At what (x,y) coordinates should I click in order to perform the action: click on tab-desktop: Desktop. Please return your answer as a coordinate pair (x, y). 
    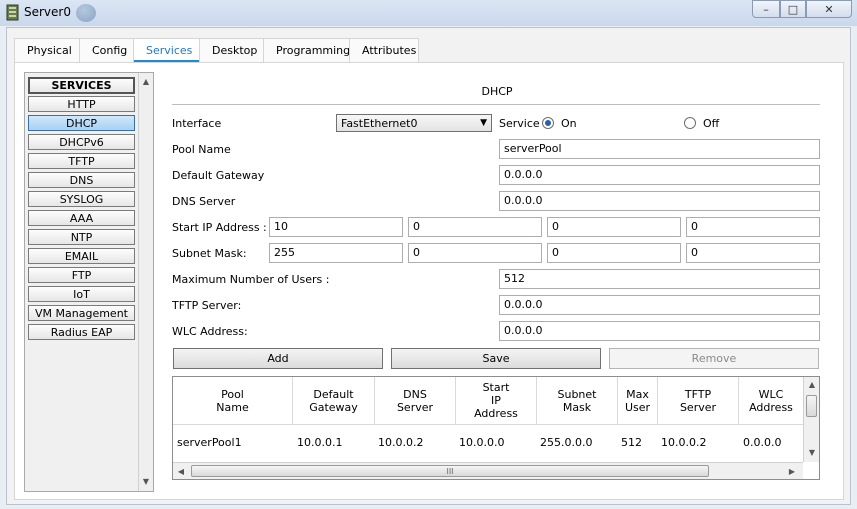
    Looking at the image, I should click on (231, 50).